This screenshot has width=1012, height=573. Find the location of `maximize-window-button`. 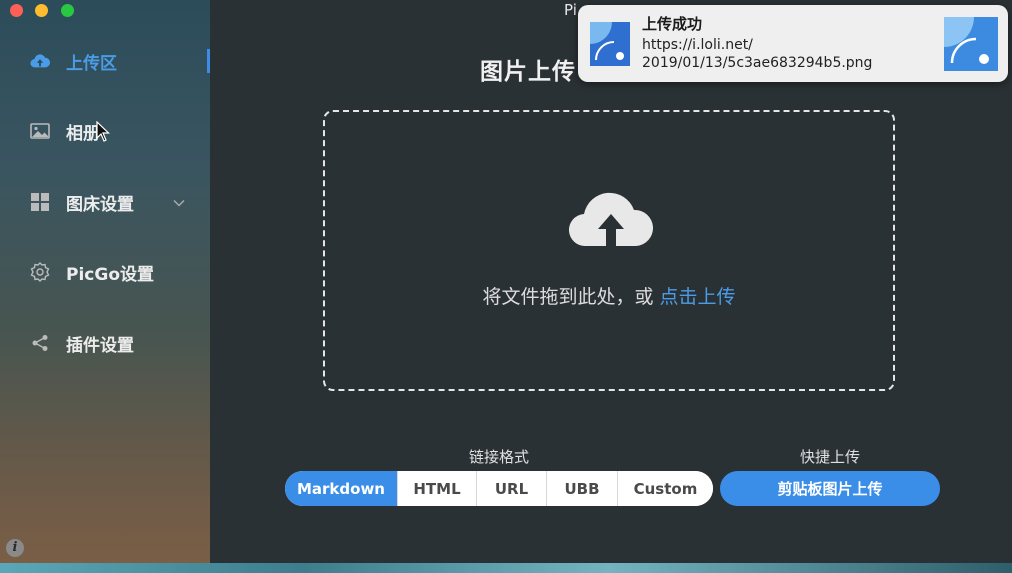

maximize-window-button is located at coordinates (67, 10).